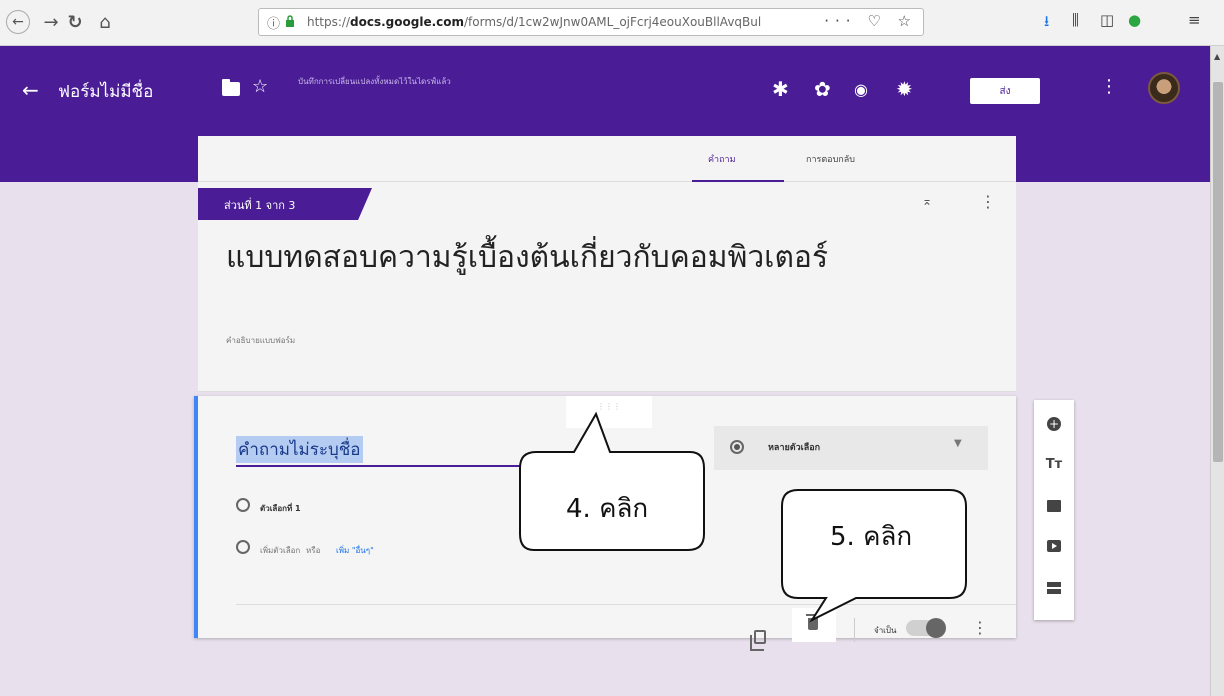 This screenshot has height=696, width=1224. What do you see at coordinates (1054, 464) in the screenshot?
I see `add-title-icon: Tт` at bounding box center [1054, 464].